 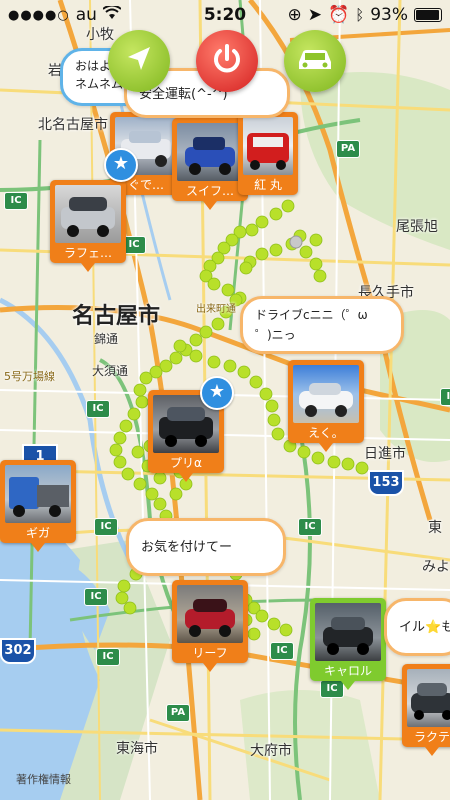 I want to click on navigation-arrow-icon, so click(x=139, y=61).